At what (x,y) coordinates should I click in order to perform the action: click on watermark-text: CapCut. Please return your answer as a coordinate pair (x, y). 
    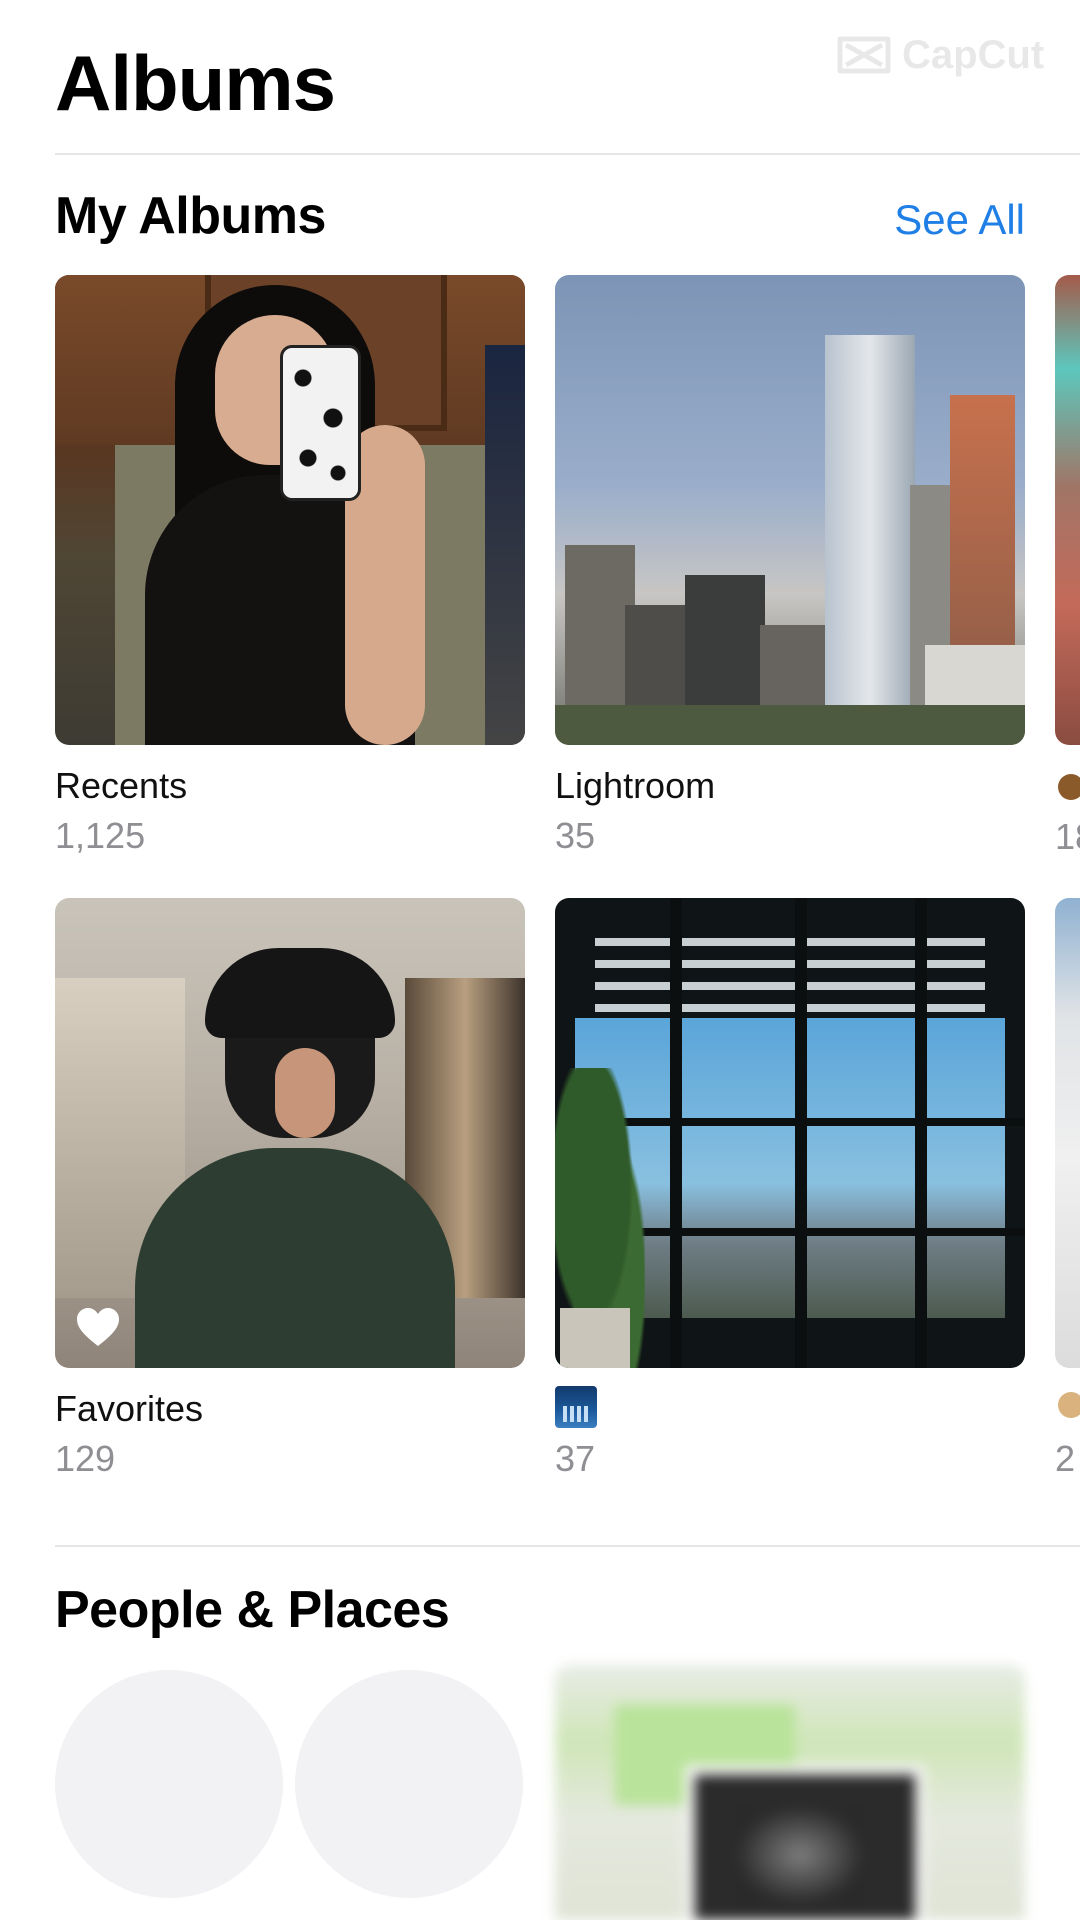
    Looking at the image, I should click on (973, 54).